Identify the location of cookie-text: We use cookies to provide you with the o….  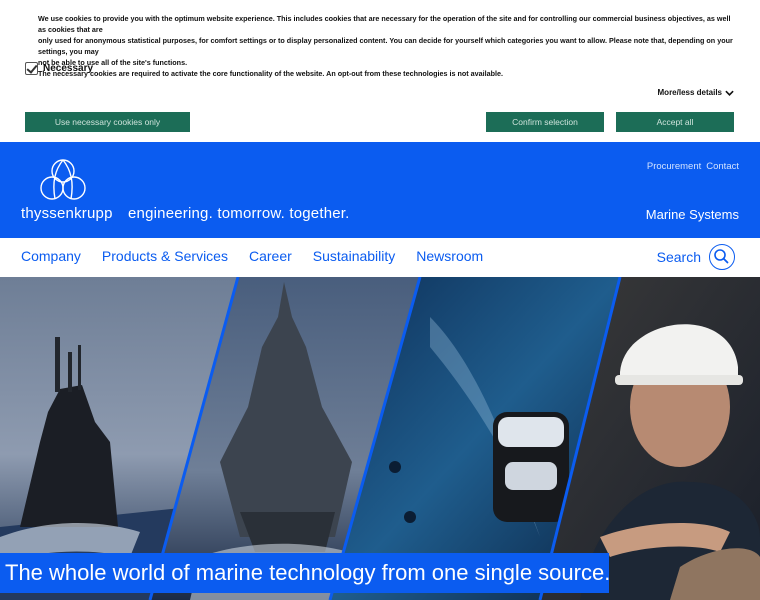
(388, 46).